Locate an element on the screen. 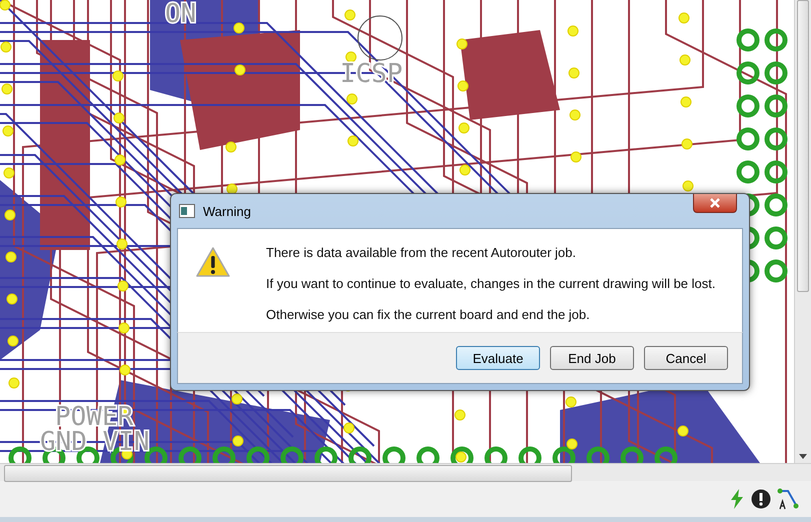 The height and width of the screenshot is (522, 811). warning-icon is located at coordinates (213, 262).